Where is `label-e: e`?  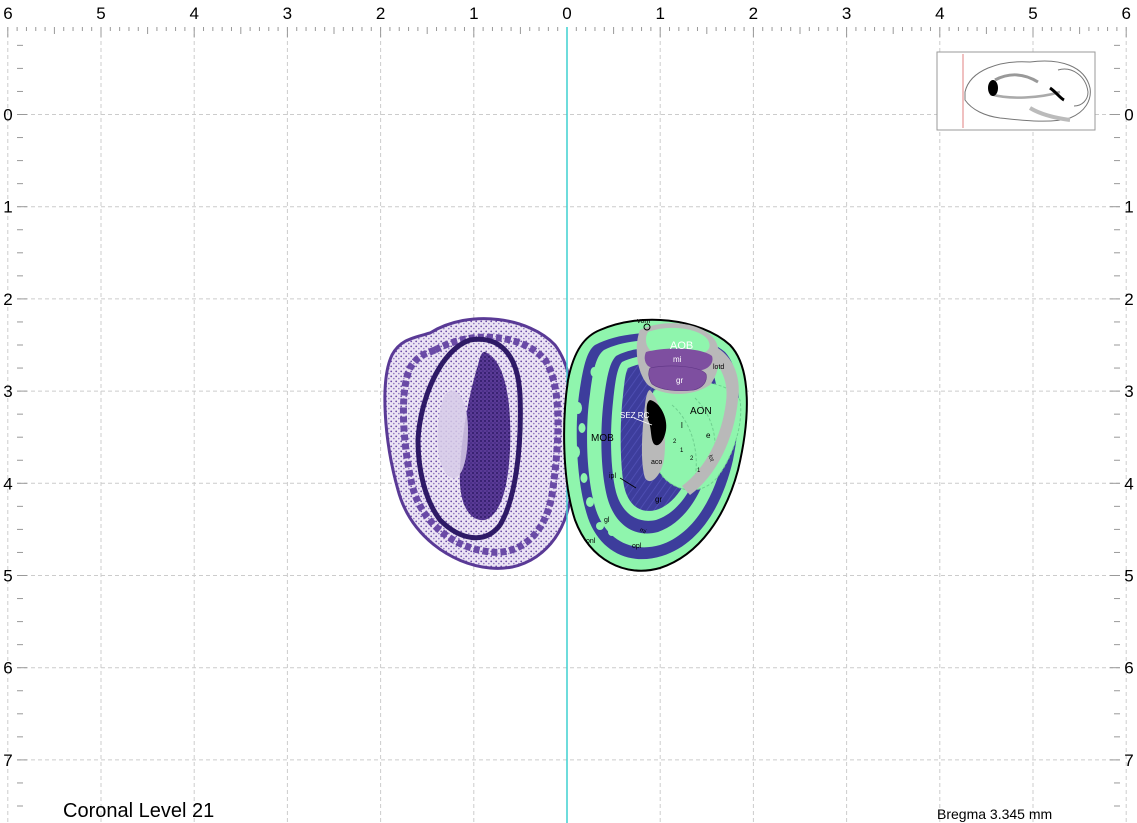 label-e: e is located at coordinates (708, 435).